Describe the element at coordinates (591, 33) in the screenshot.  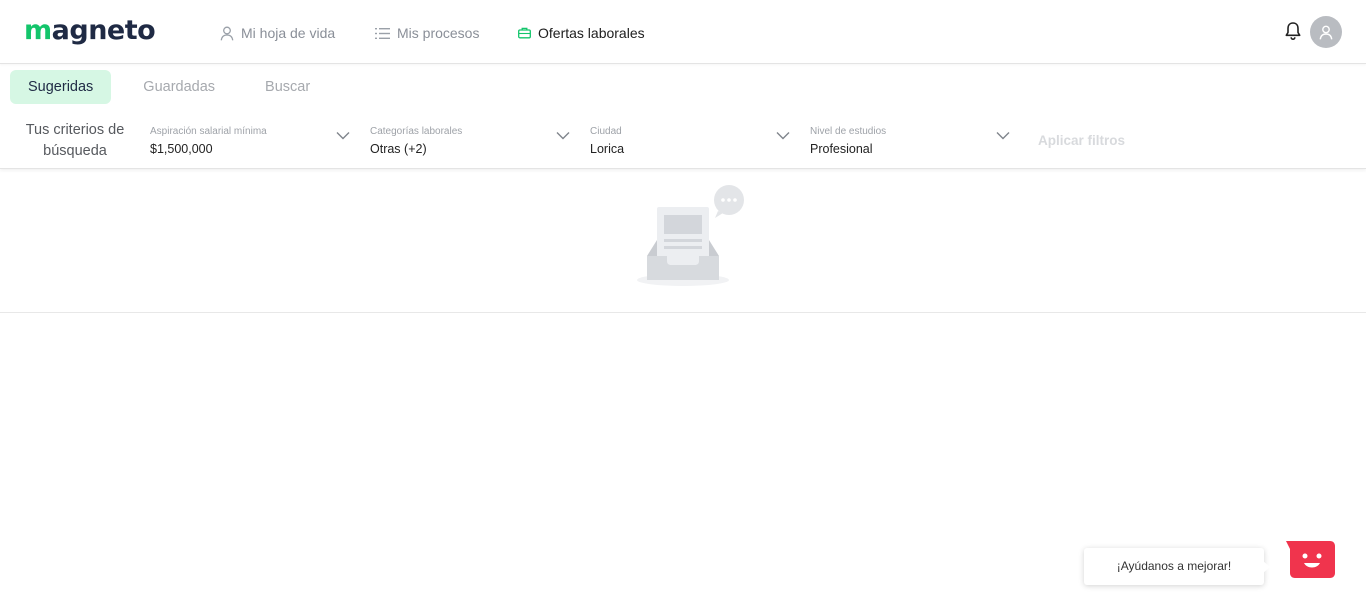
I see `nav-job-offers-label: Ofertas laborales` at that location.